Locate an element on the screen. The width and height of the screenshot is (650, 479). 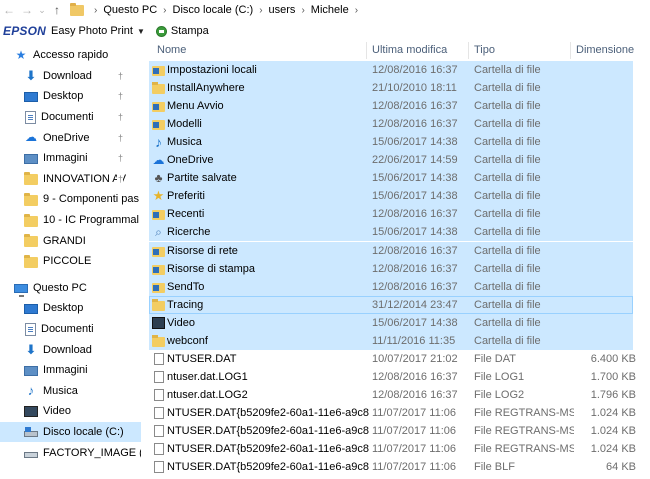
print-button: Stampa is located at coordinates (179, 31).